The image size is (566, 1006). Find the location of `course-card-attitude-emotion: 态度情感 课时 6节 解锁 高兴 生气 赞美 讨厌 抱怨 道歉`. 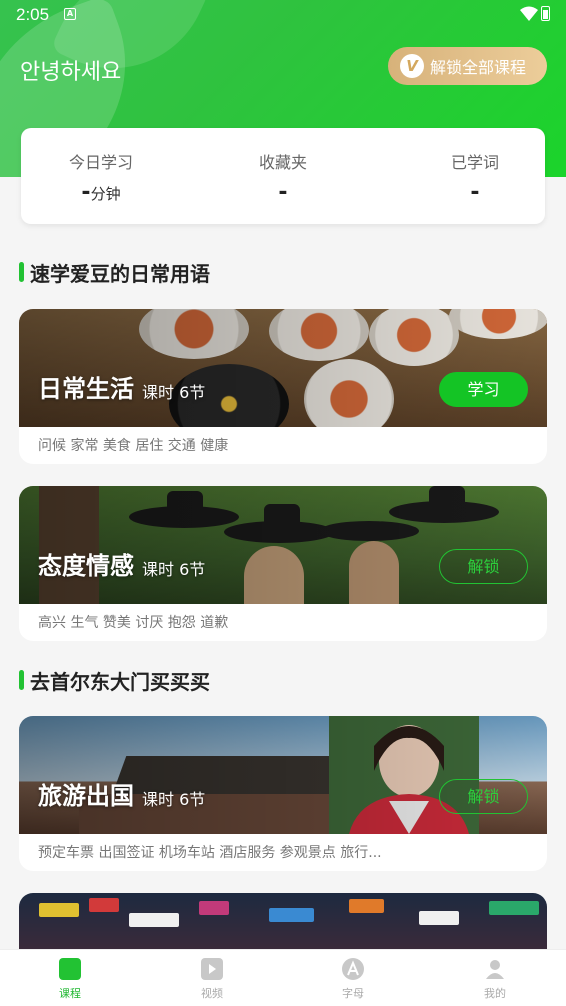

course-card-attitude-emotion: 态度情感 课时 6节 解锁 高兴 生气 赞美 讨厌 抱怨 道歉 is located at coordinates (283, 563).